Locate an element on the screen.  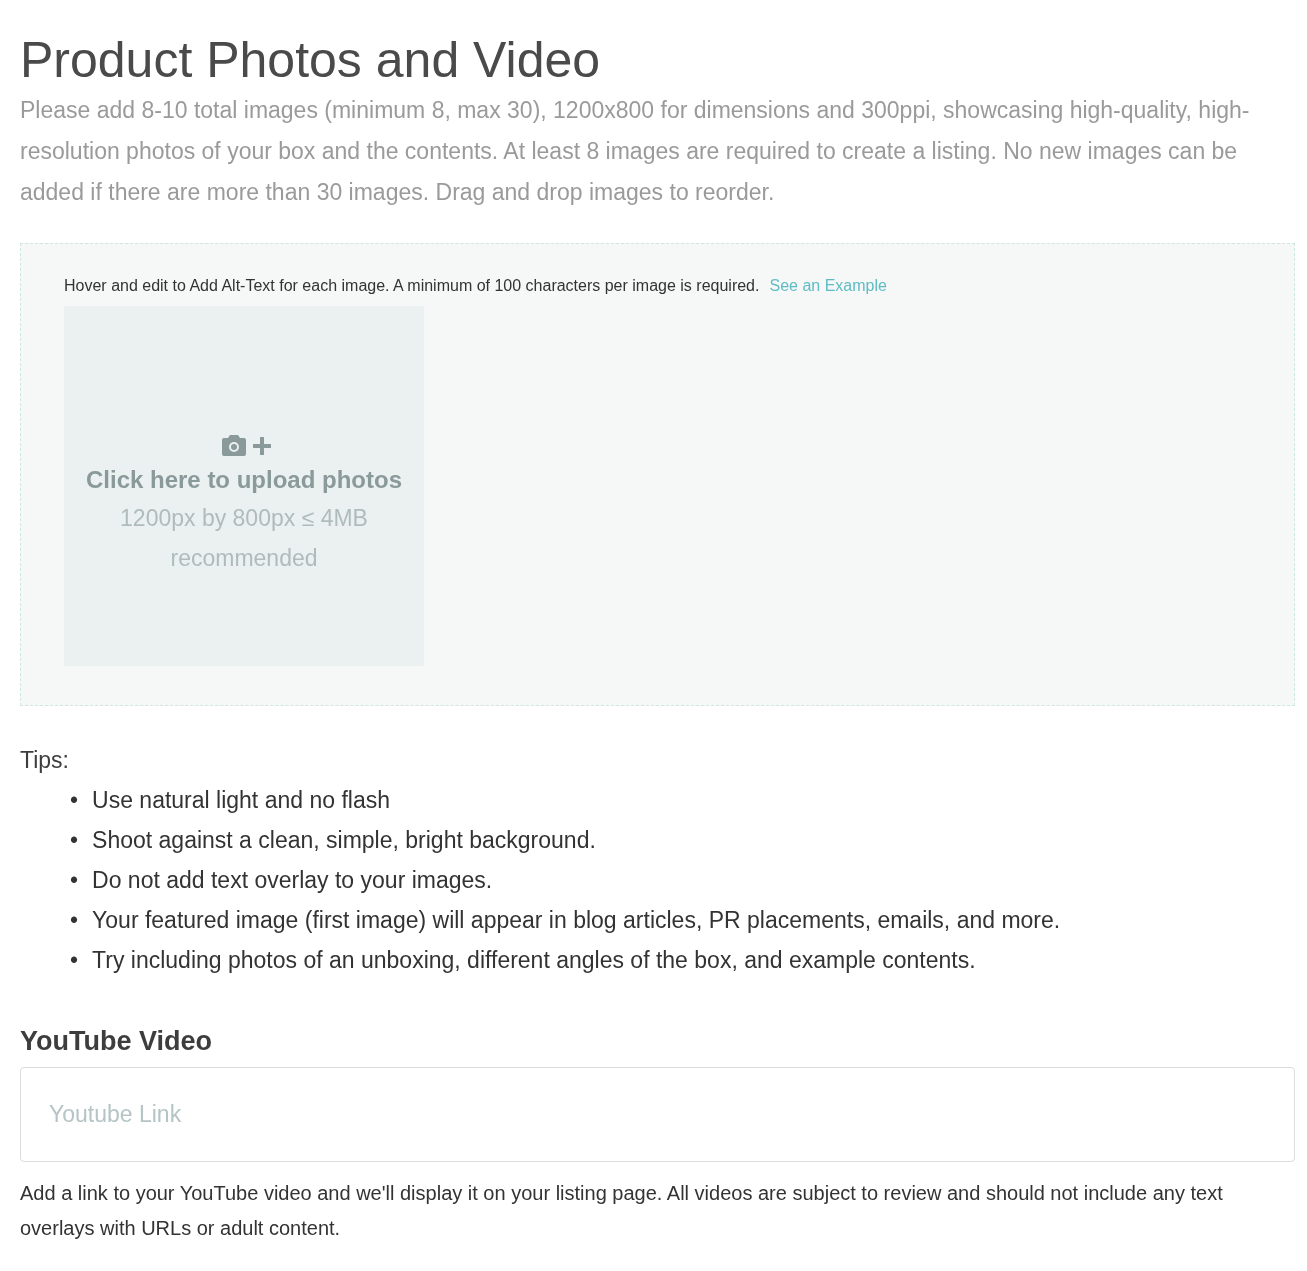
upload-photos-button: Click here to upload photos 1200px by 800px ≤ 4MB recommended is located at coordinates (244, 486).